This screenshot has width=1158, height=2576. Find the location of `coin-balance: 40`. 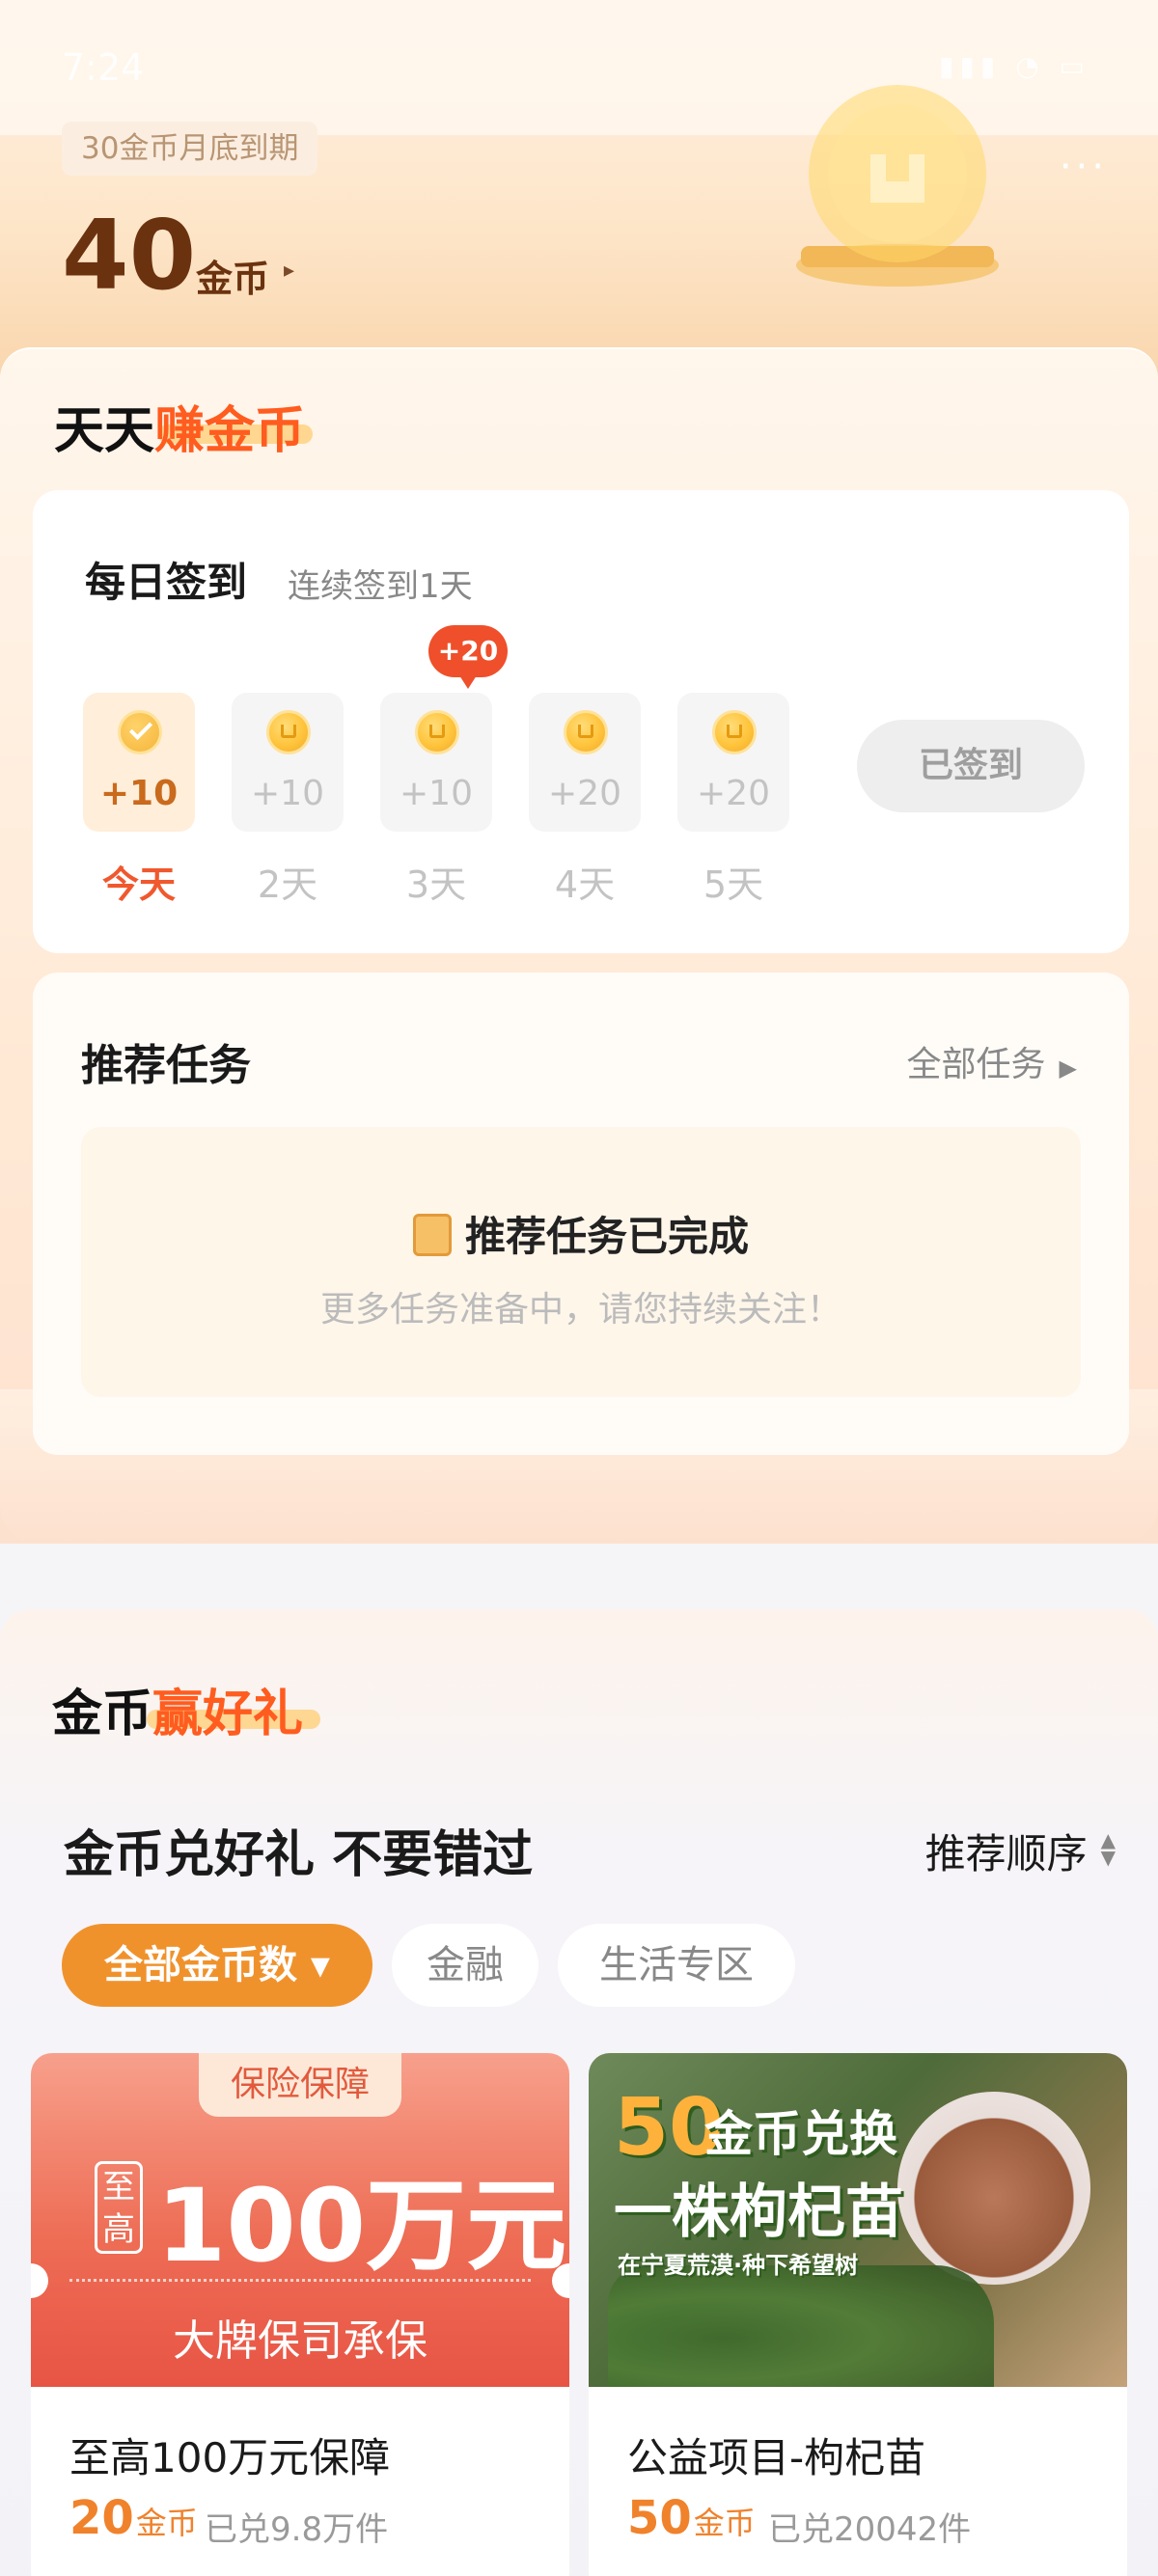

coin-balance: 40 is located at coordinates (129, 256).